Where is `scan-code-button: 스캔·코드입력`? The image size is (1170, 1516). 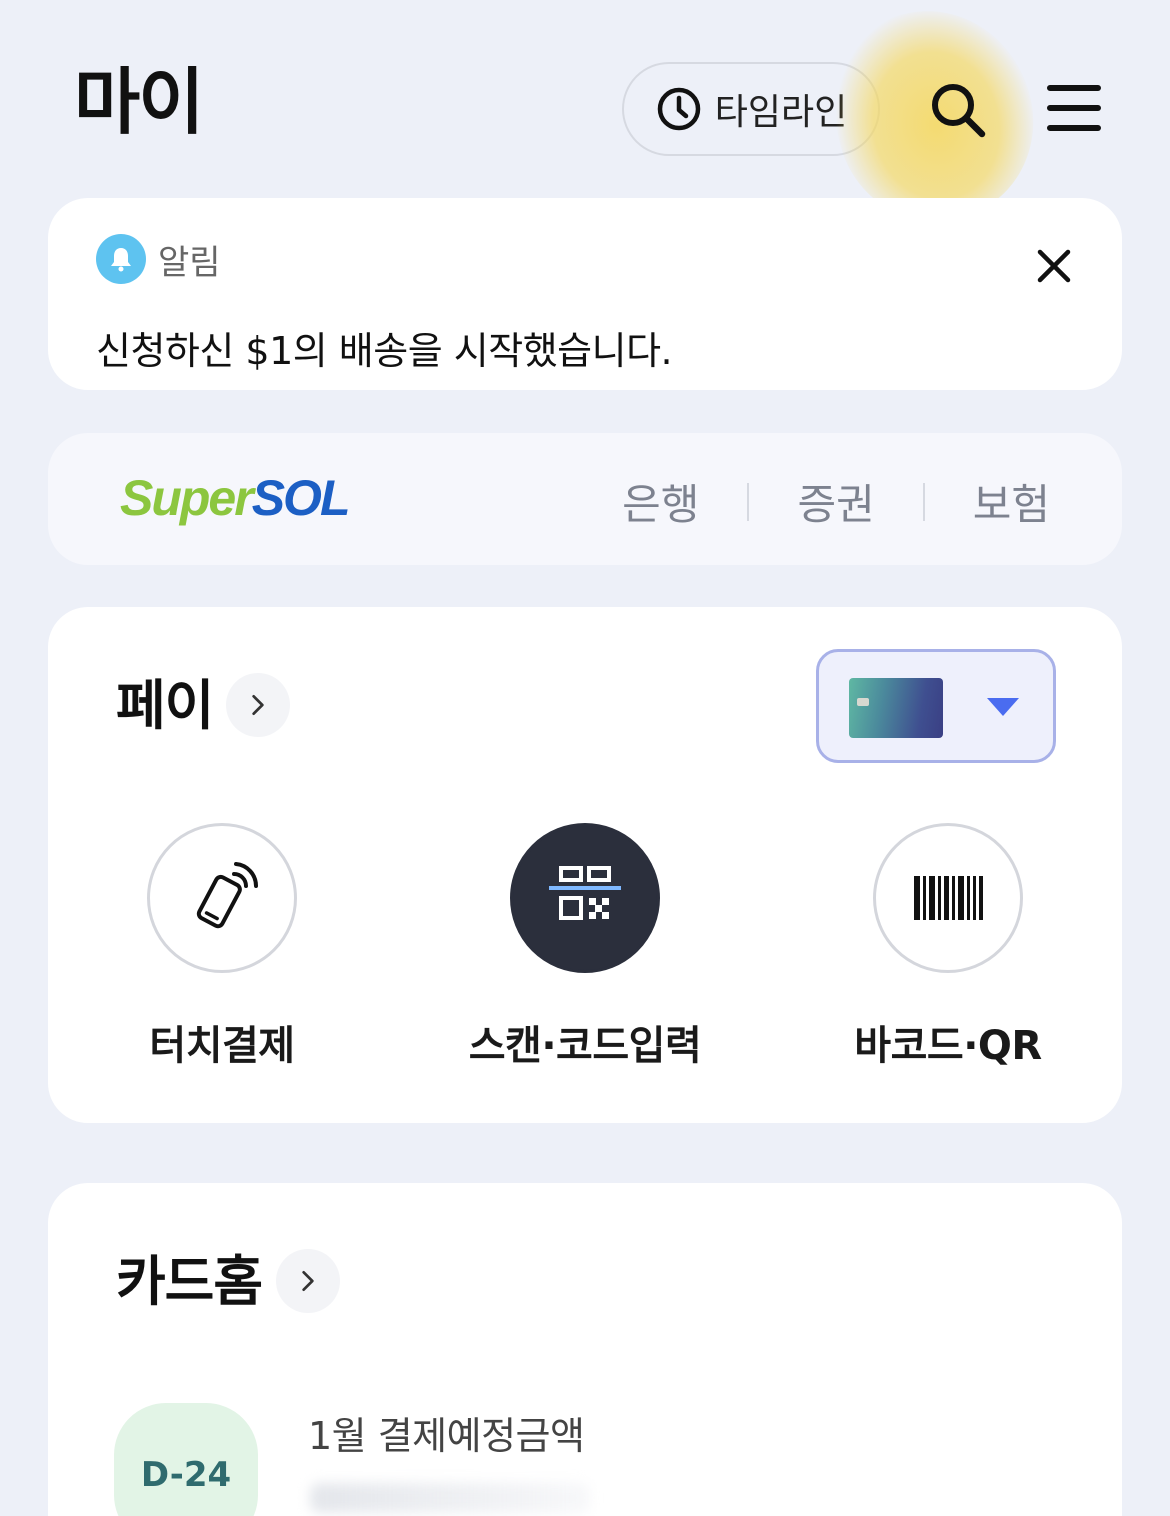 scan-code-button: 스캔·코드입력 is located at coordinates (585, 947).